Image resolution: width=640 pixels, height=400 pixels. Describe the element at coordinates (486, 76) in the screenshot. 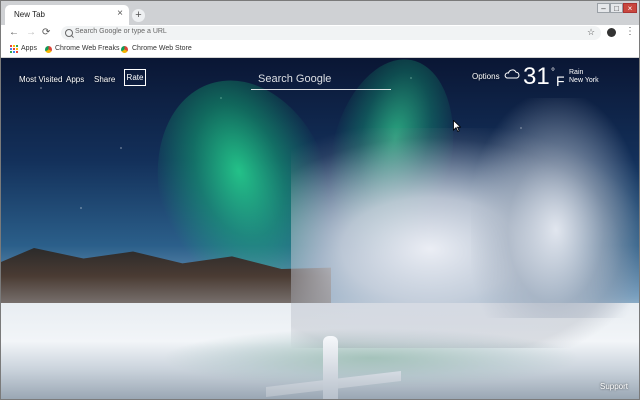

I see `options-link: Options` at that location.